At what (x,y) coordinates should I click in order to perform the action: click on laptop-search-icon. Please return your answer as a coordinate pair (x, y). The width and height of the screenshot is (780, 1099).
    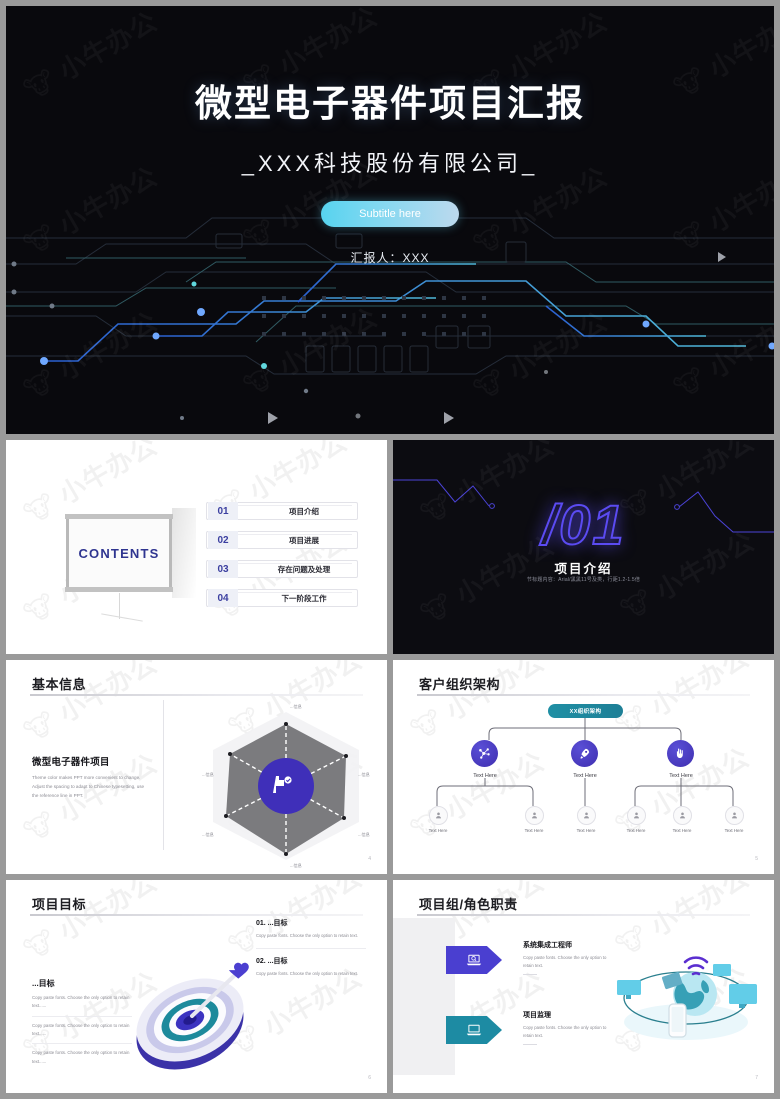
    Looking at the image, I should click on (474, 960).